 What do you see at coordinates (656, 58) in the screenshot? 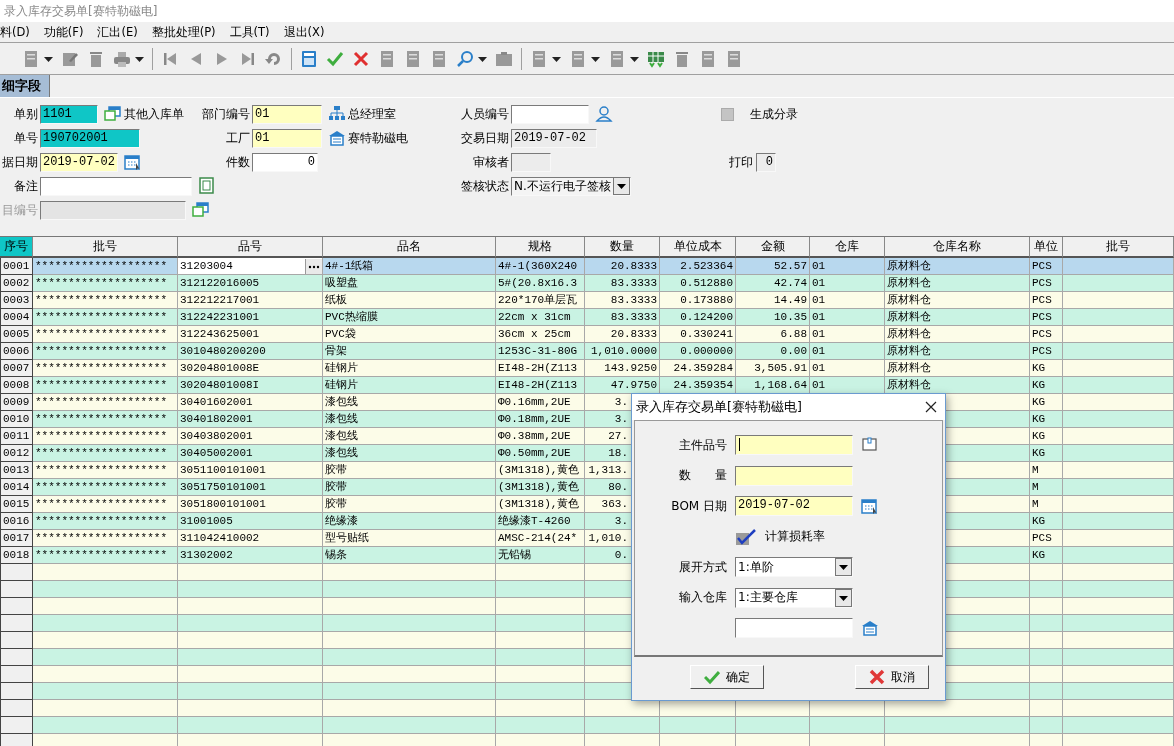
I see `grid-icon` at bounding box center [656, 58].